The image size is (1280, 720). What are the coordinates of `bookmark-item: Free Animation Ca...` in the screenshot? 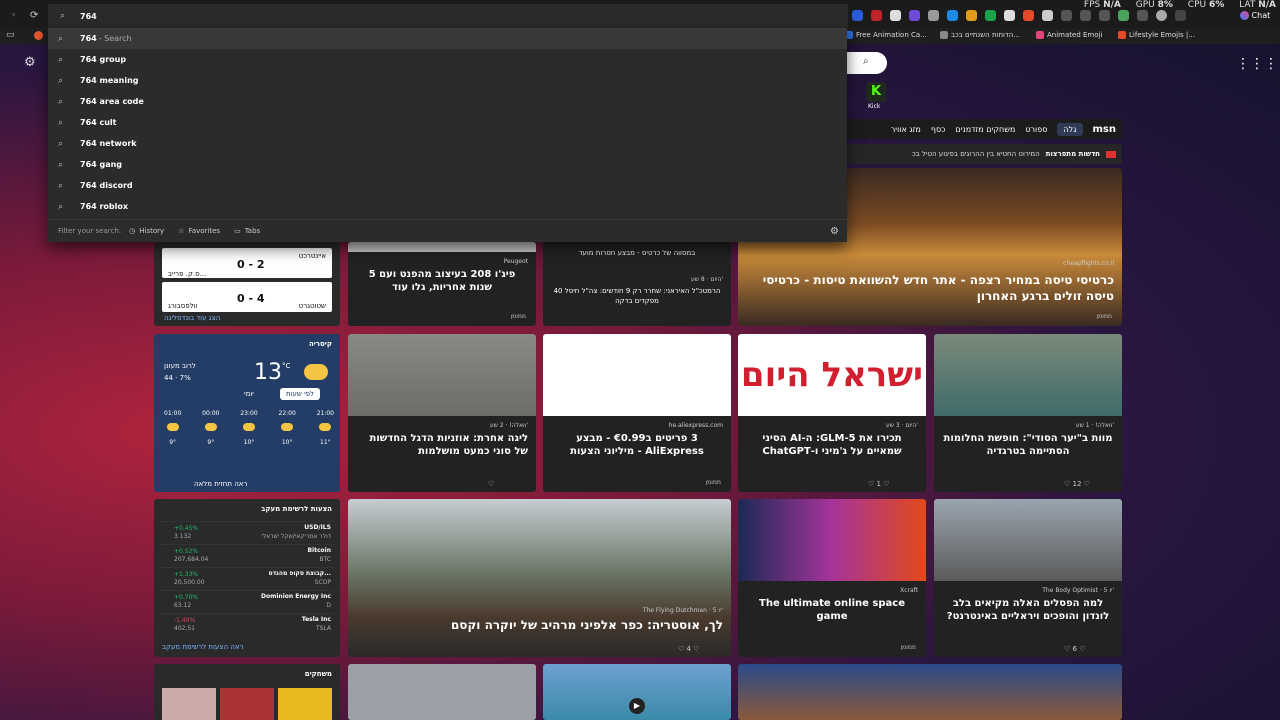 It's located at (886, 35).